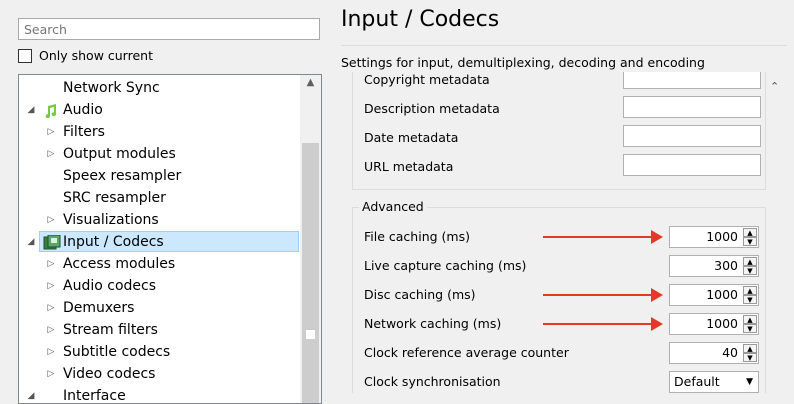  I want to click on tree-item: Network Sync, so click(159, 88).